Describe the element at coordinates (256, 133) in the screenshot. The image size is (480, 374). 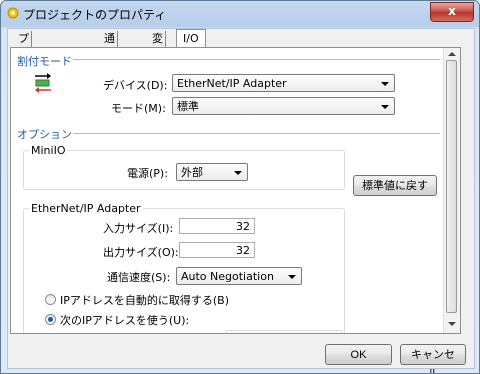
I see `options-divider` at that location.